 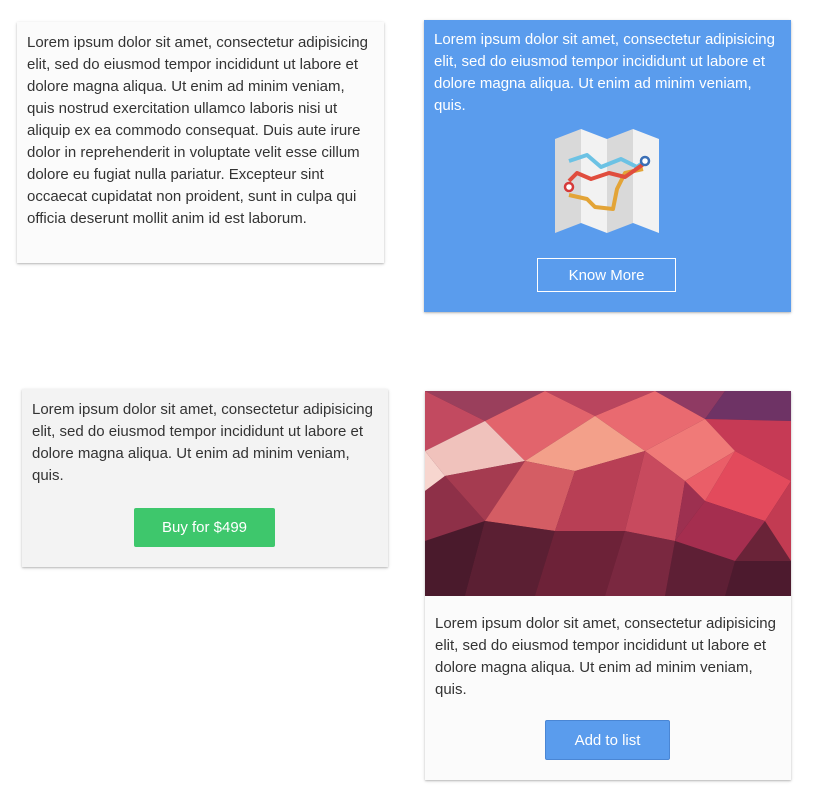 I want to click on low-poly-abstract-image, so click(x=608, y=493).